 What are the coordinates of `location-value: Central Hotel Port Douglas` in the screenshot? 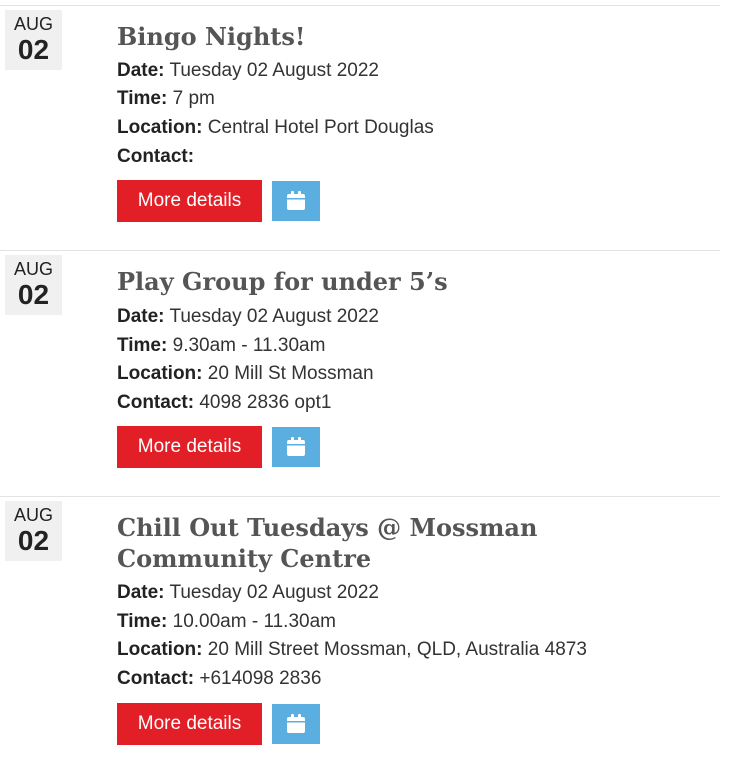 It's located at (320, 127).